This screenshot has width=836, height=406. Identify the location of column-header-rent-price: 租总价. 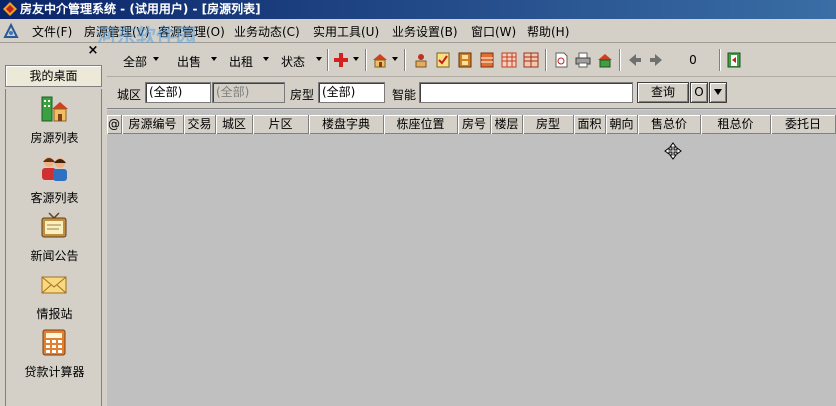
(736, 124).